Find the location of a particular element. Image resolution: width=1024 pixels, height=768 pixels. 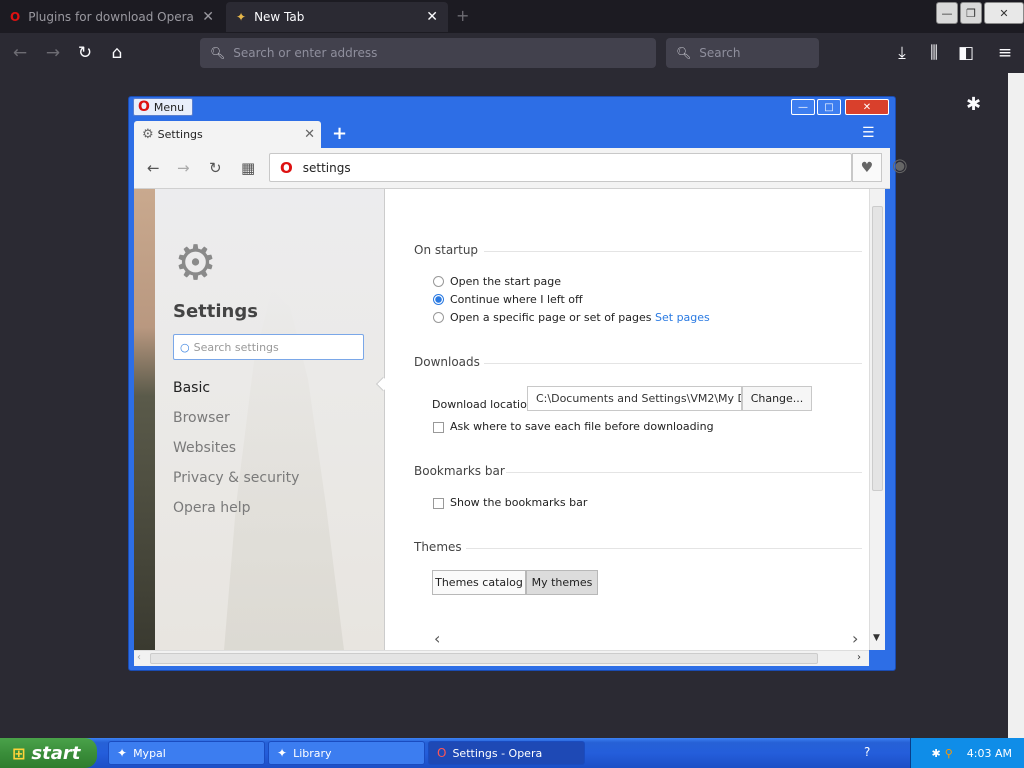

opera-menu-button: O Menu is located at coordinates (163, 107).